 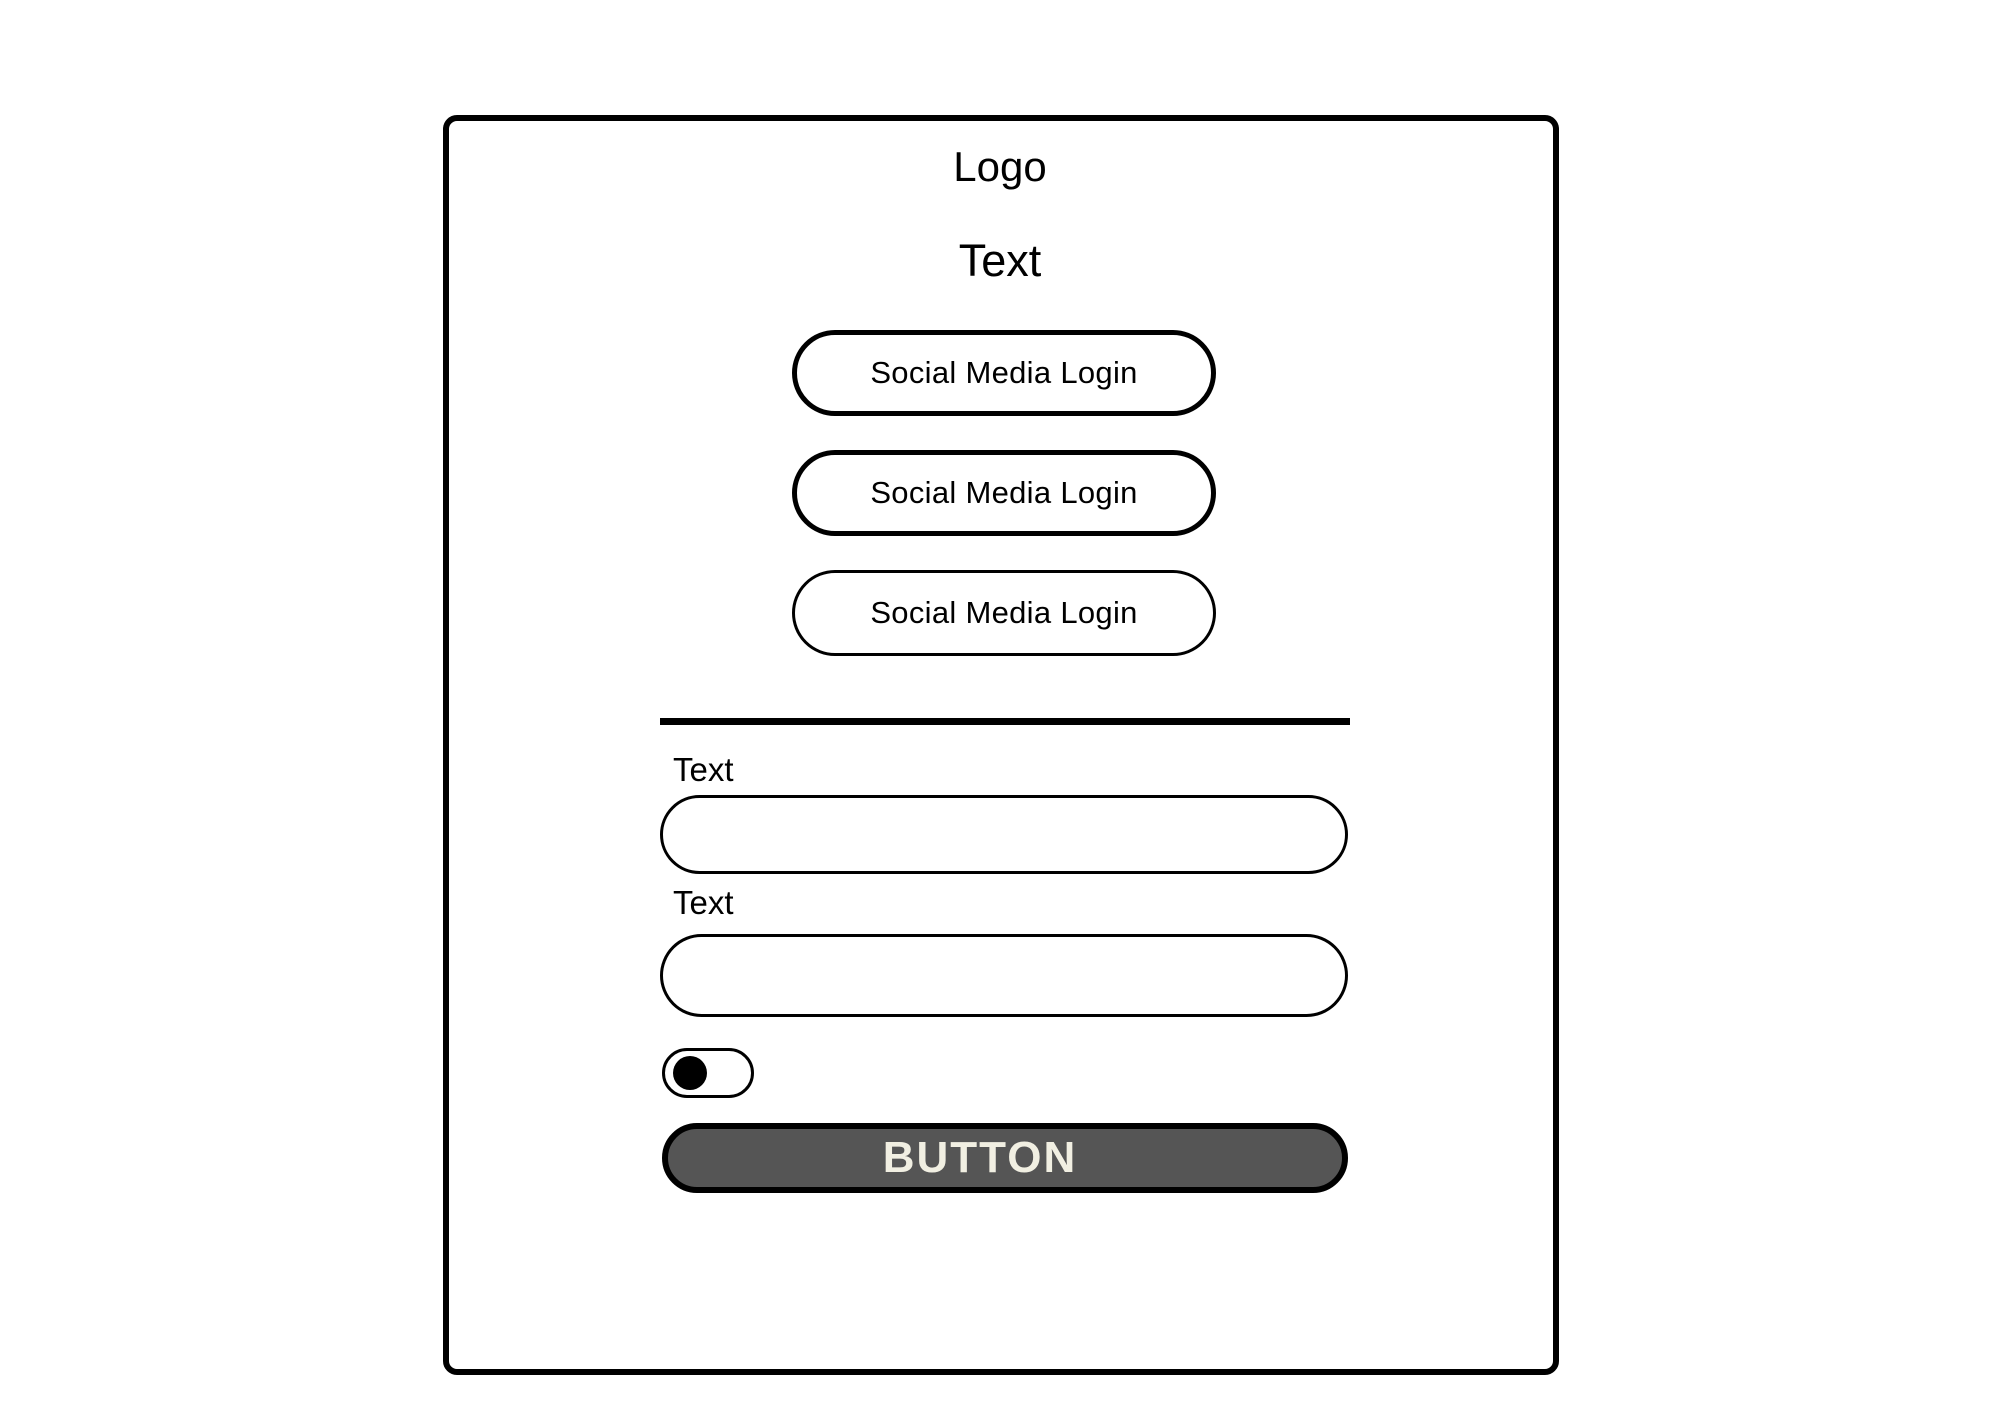 I want to click on submit-button-label: BUTTON, so click(x=980, y=1157).